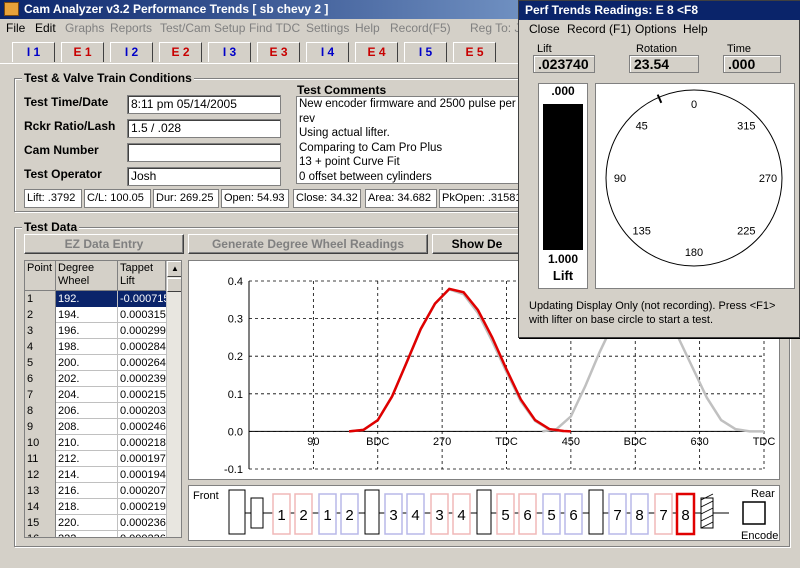 The image size is (800, 568). I want to click on generate-readings-button: Generate Degree Wheel Readings, so click(308, 244).